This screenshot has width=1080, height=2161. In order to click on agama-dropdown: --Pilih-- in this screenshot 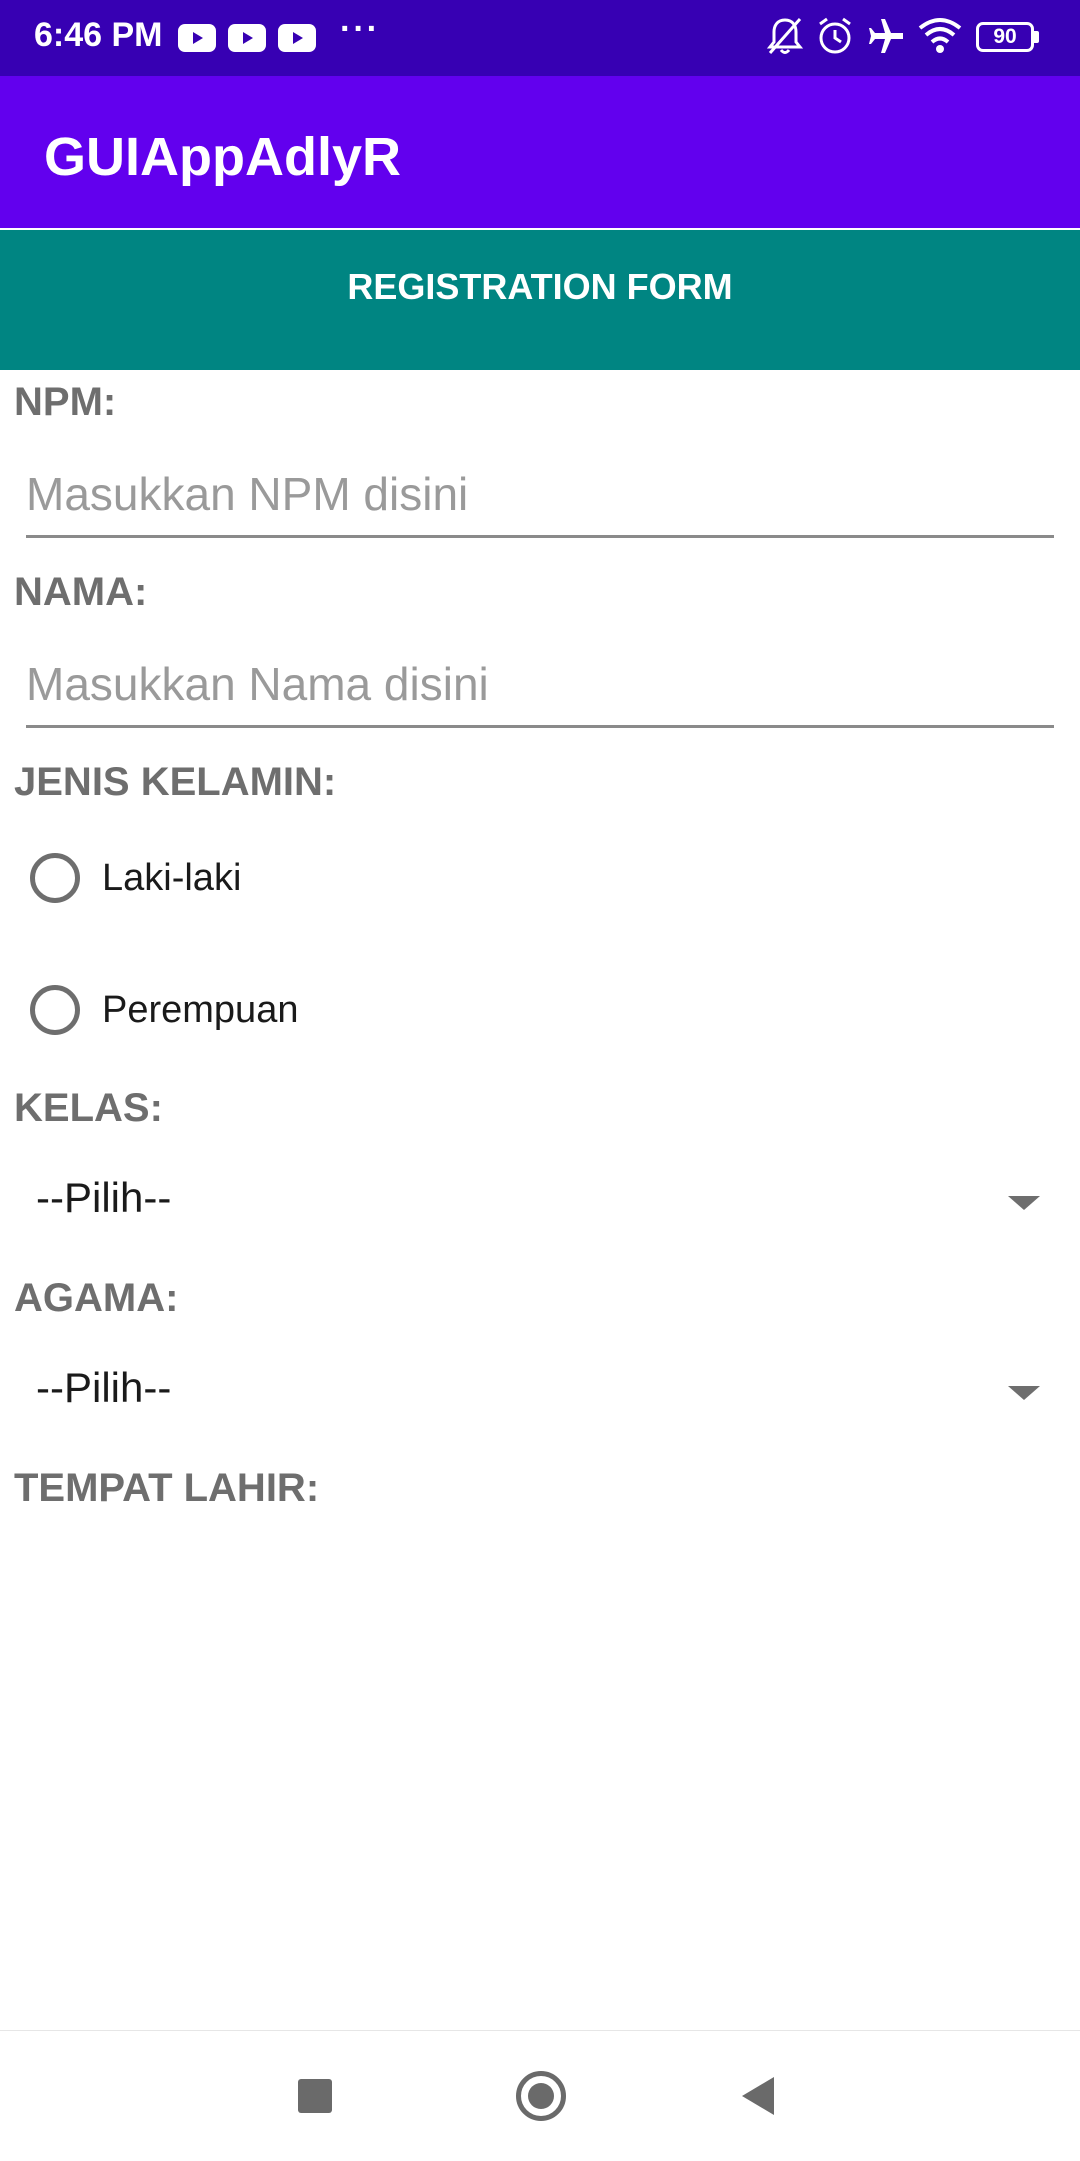, I will do `click(535, 1392)`.